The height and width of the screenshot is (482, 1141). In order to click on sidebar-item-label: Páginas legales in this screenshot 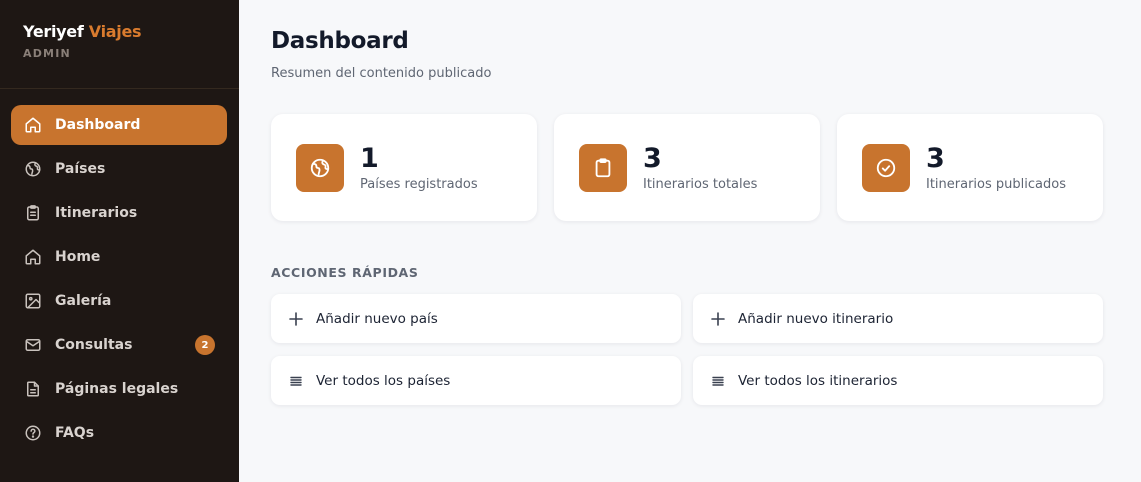, I will do `click(117, 389)`.